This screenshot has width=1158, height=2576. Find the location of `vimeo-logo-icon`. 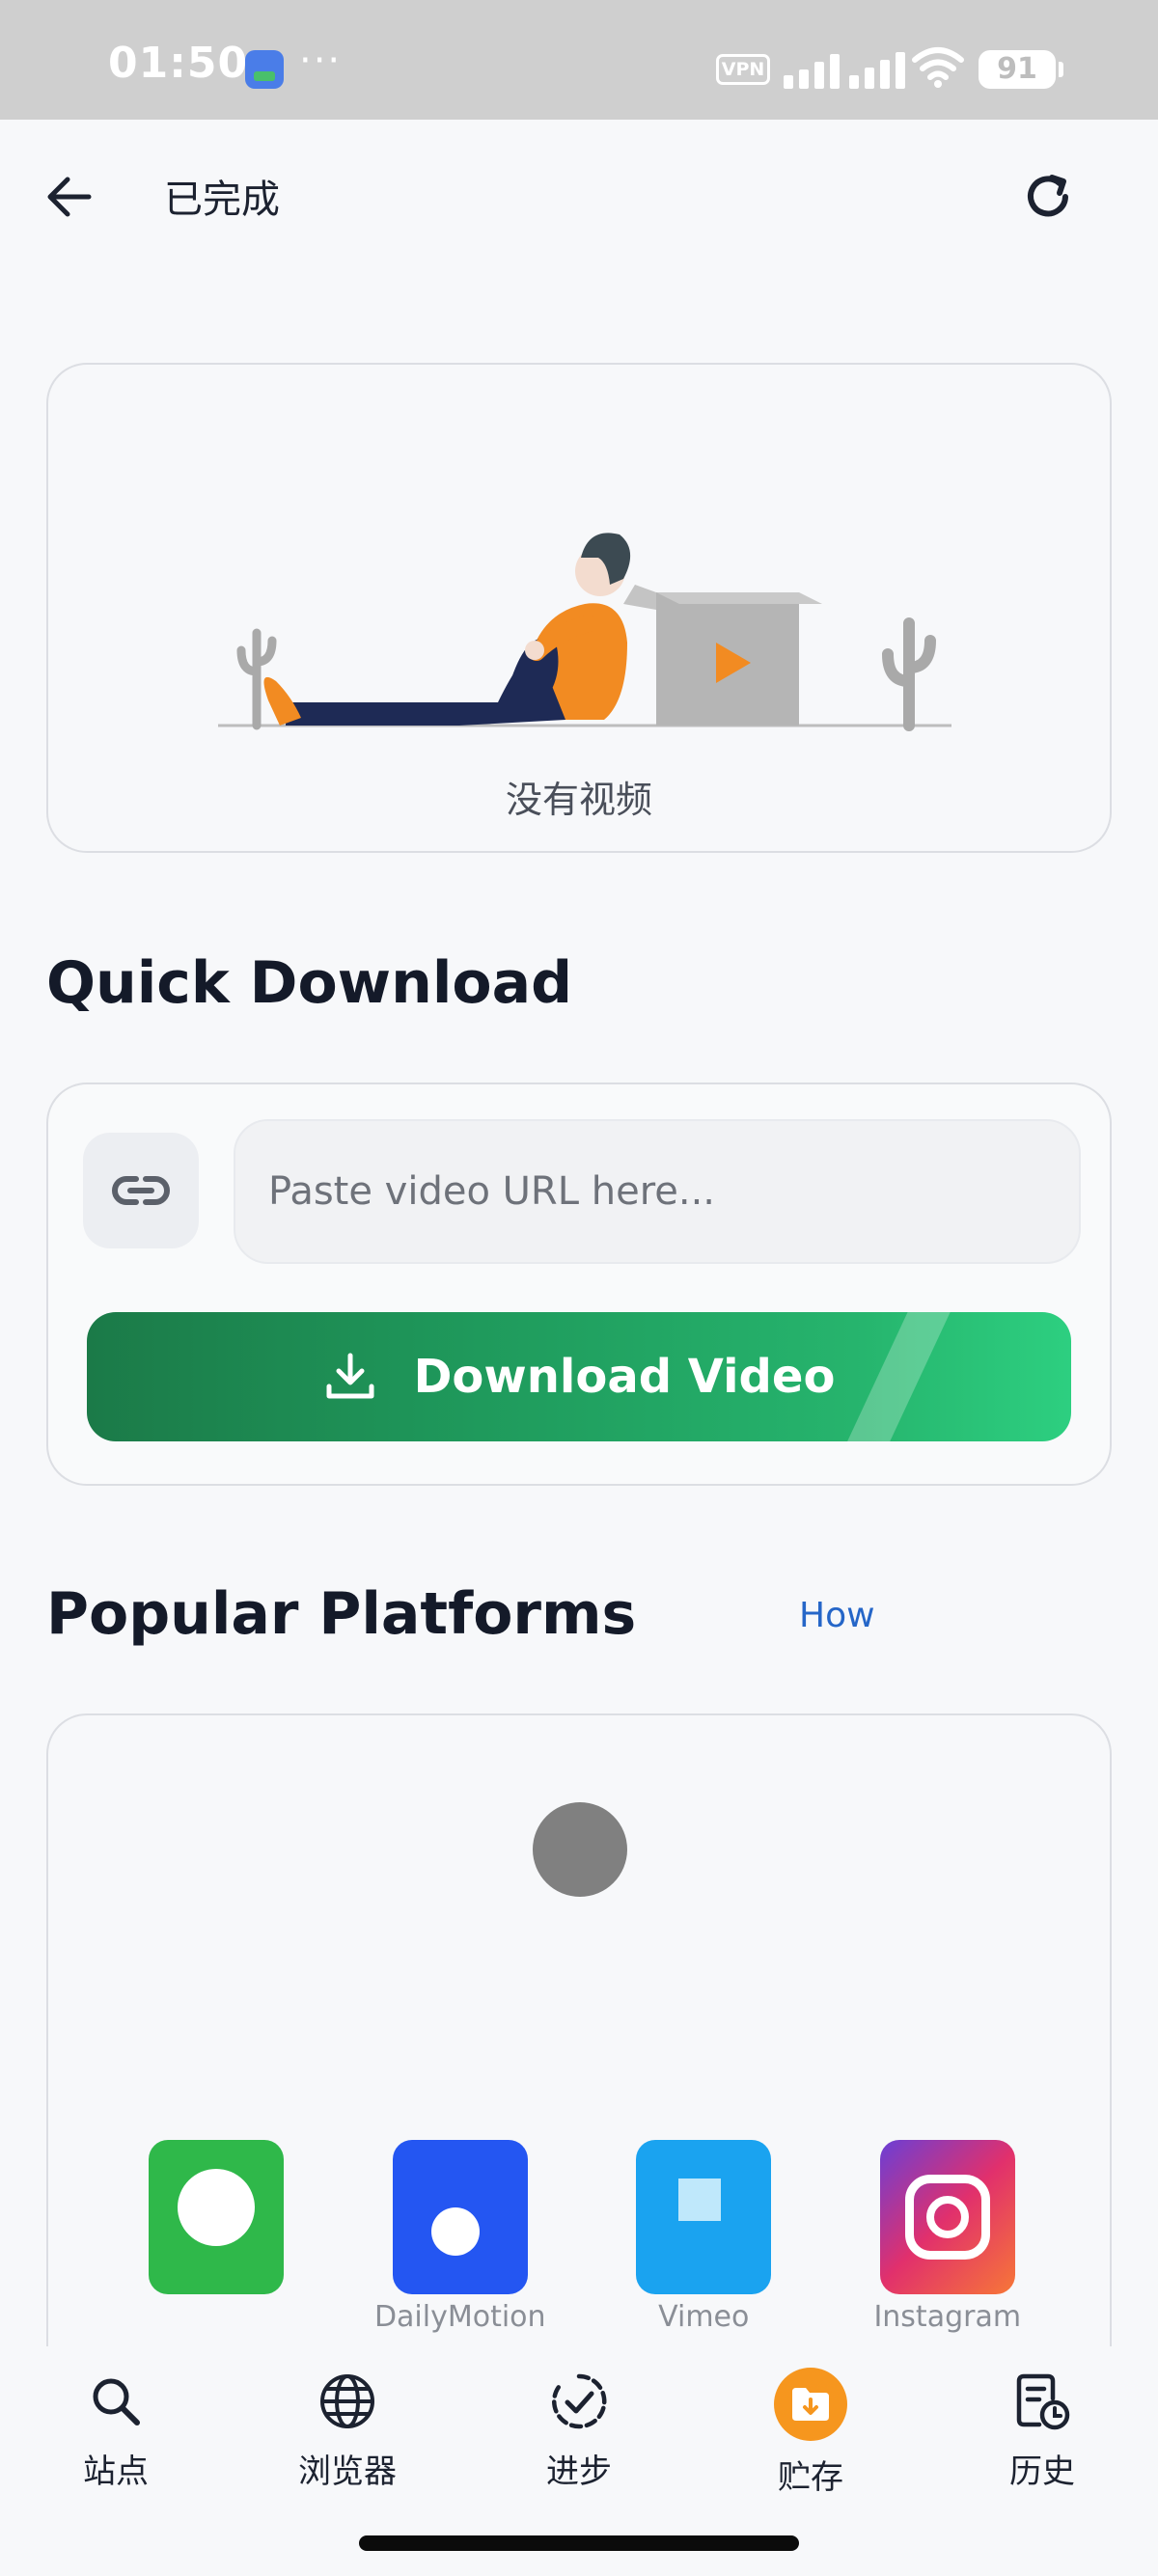

vimeo-logo-icon is located at coordinates (704, 2217).